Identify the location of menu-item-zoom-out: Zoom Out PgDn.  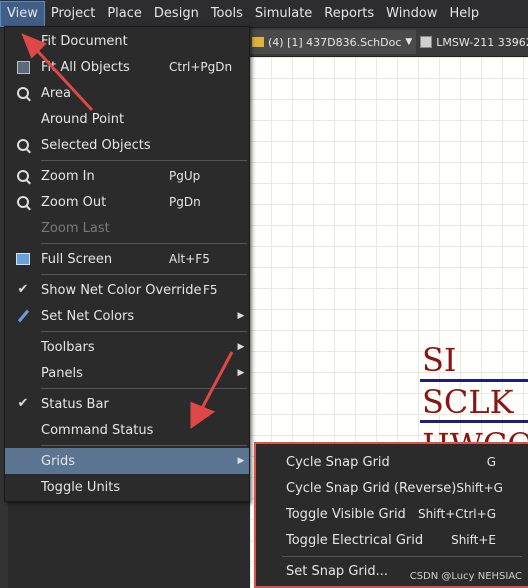
(127, 202).